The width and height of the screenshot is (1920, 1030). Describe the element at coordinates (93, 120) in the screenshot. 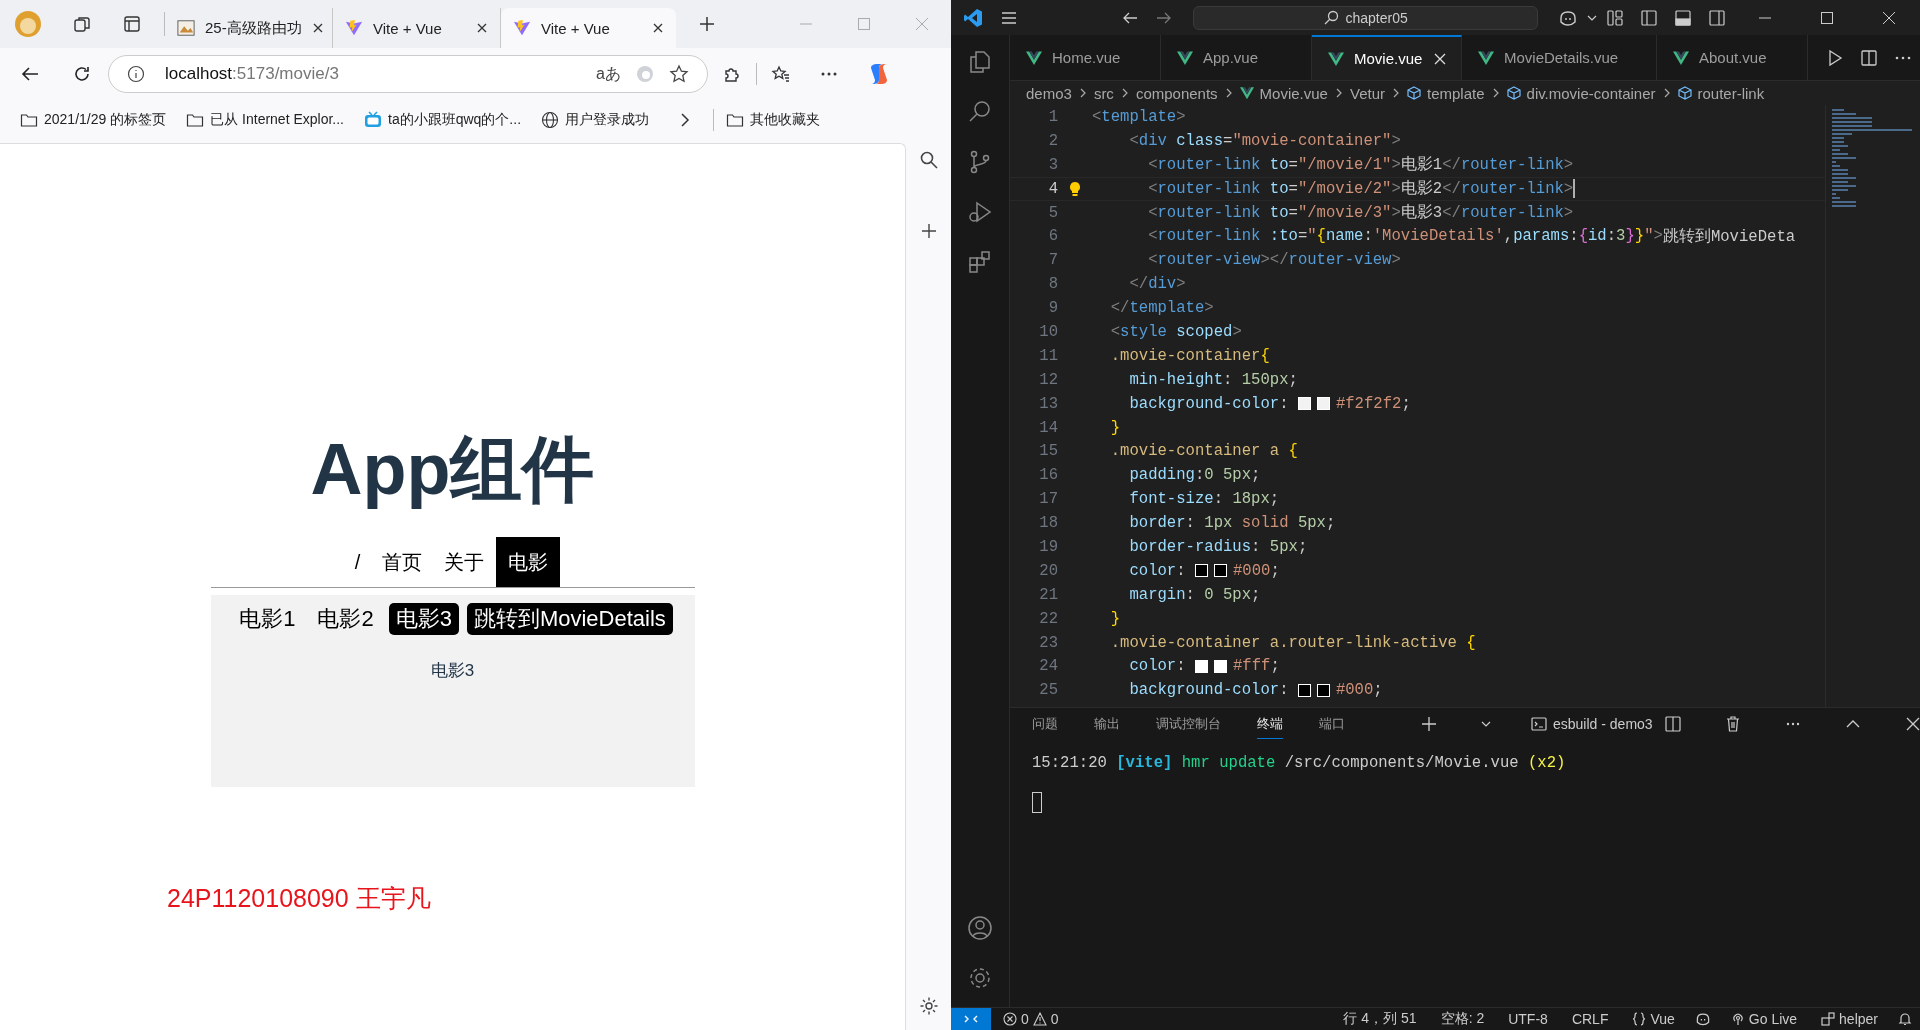

I see `bookmark-item: 2021/1/29 的标签页` at that location.